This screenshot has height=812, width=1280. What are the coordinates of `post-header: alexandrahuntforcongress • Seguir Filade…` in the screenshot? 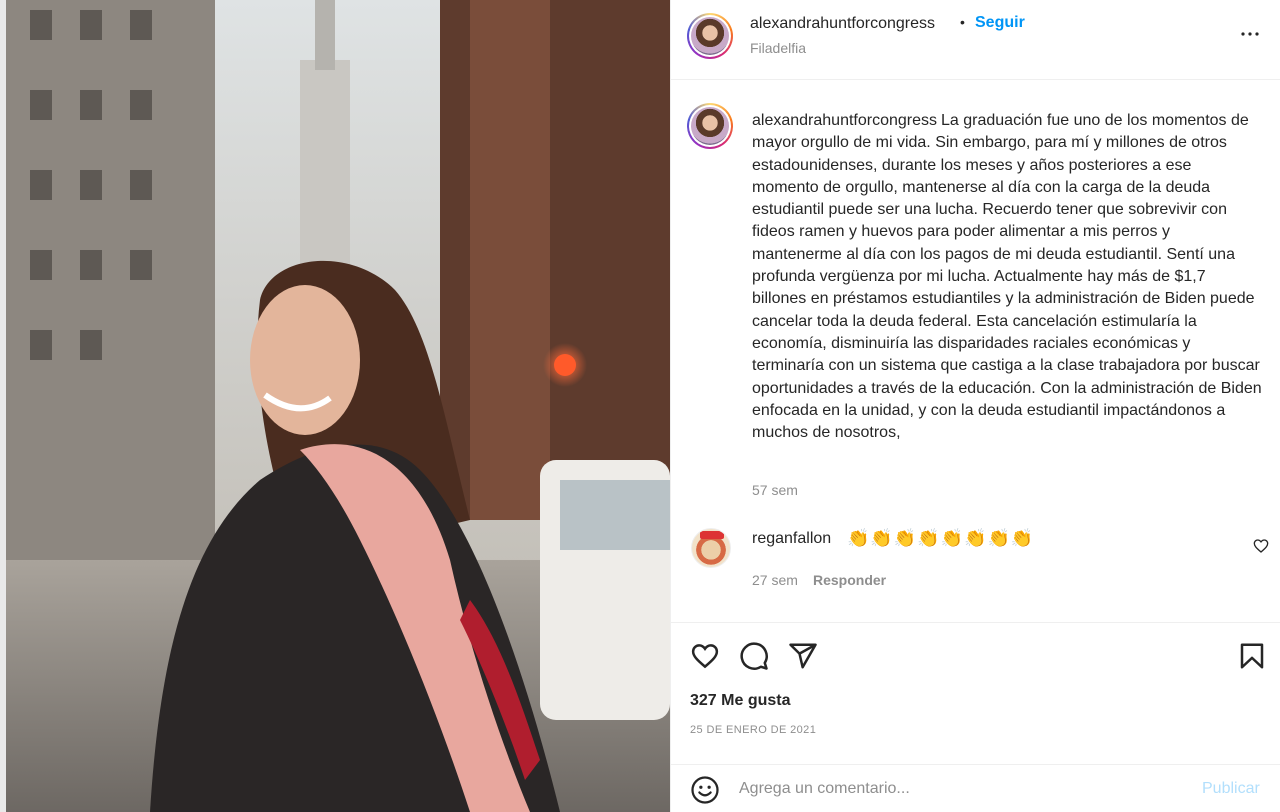 It's located at (975, 40).